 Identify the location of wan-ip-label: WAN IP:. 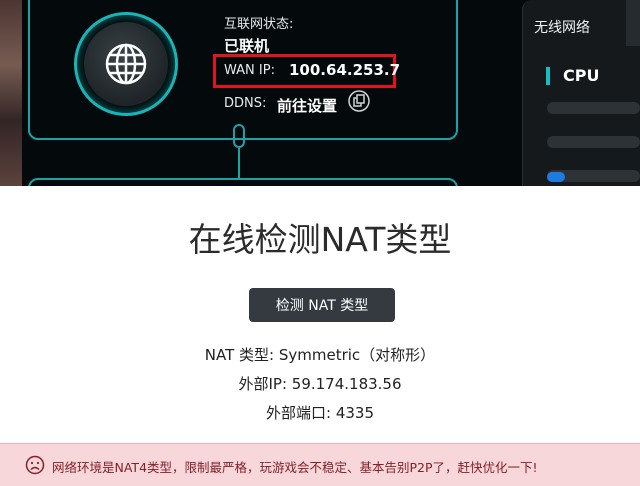
(249, 70).